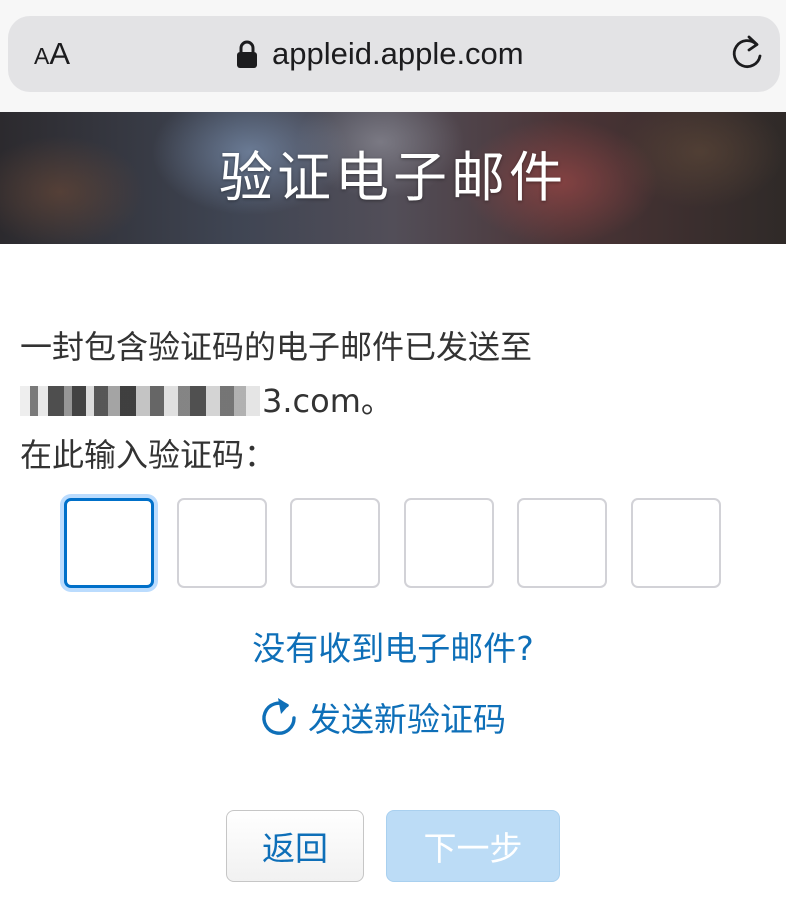  What do you see at coordinates (398, 53) in the screenshot?
I see `url-text: appleid.apple.com` at bounding box center [398, 53].